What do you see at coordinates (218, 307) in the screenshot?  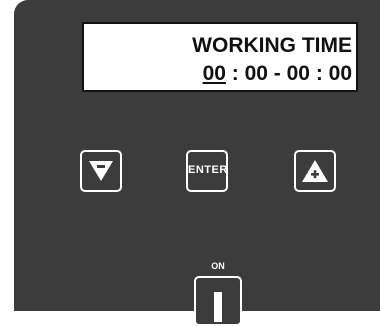 I see `power-bar-icon` at bounding box center [218, 307].